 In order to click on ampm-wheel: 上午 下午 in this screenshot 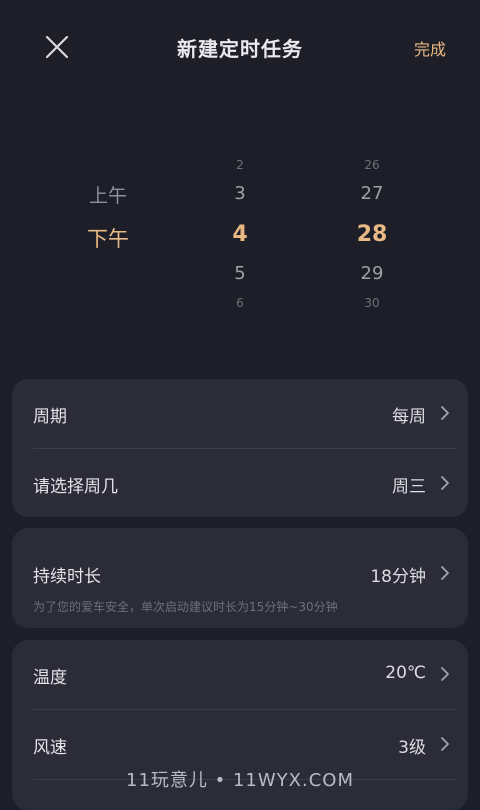, I will do `click(108, 235)`.